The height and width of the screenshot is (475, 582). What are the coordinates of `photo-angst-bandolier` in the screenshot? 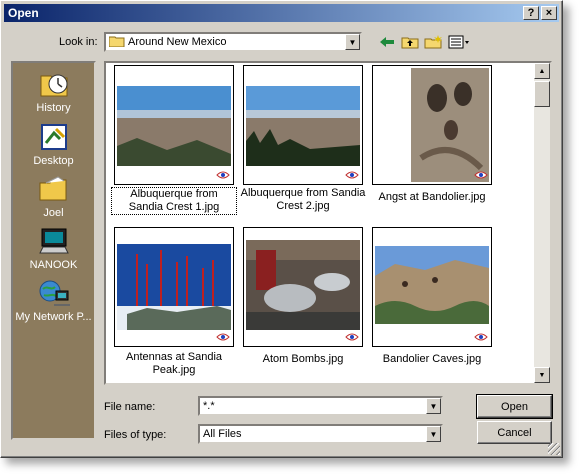 It's located at (450, 125).